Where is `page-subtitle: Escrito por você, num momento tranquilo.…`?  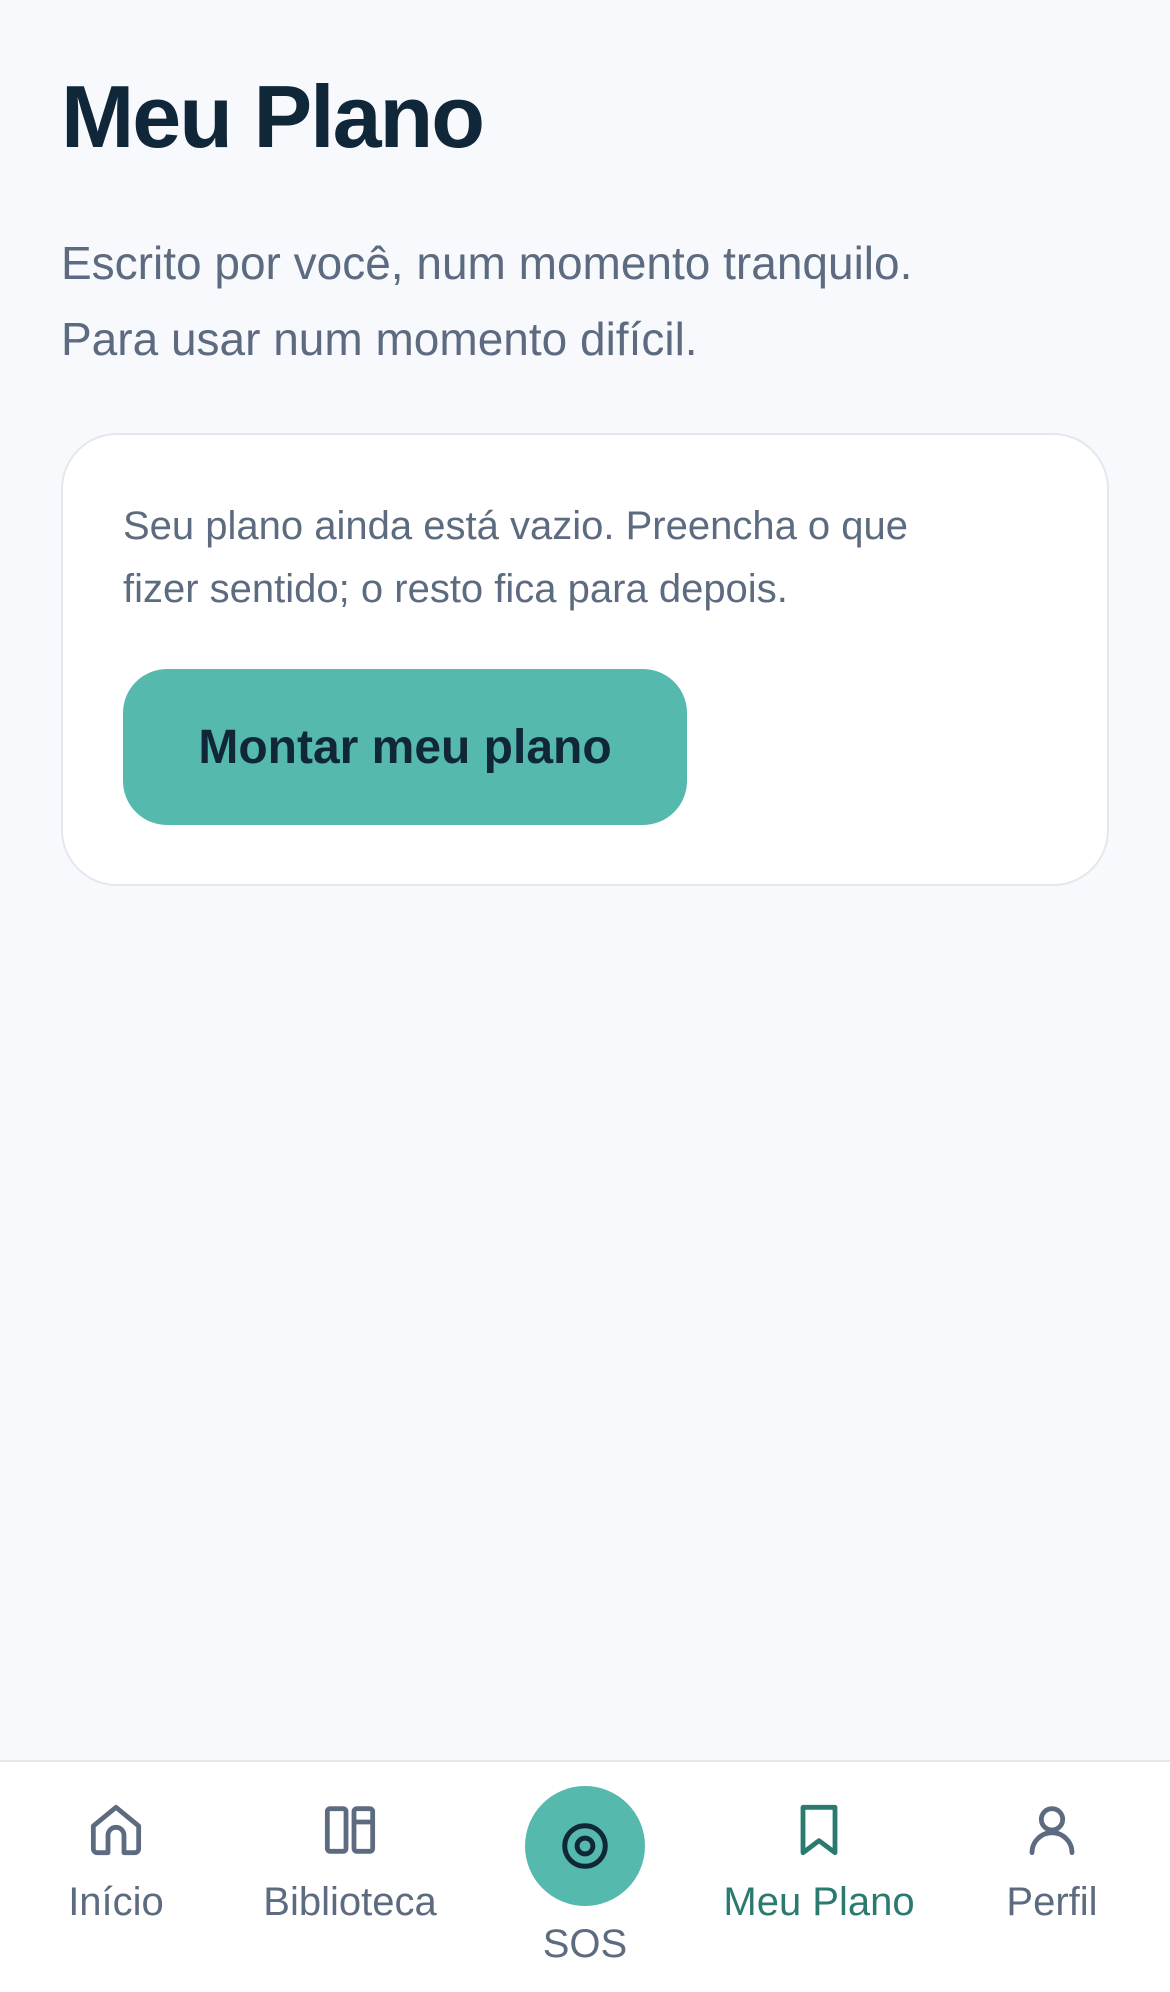
page-subtitle: Escrito por você, num momento tranquilo.… is located at coordinates (581, 301).